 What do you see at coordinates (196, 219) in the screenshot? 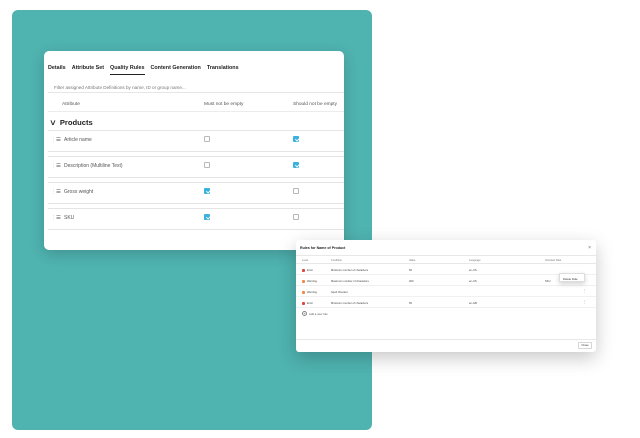
I see `table-row: ⋮ ☰ SKU` at bounding box center [196, 219].